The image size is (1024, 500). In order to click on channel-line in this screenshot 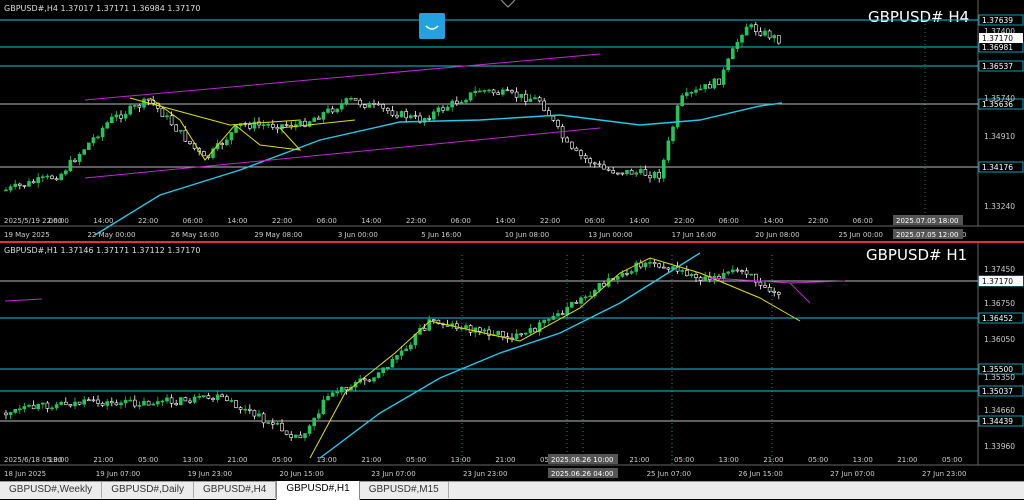, I will do `click(23, 300)`.